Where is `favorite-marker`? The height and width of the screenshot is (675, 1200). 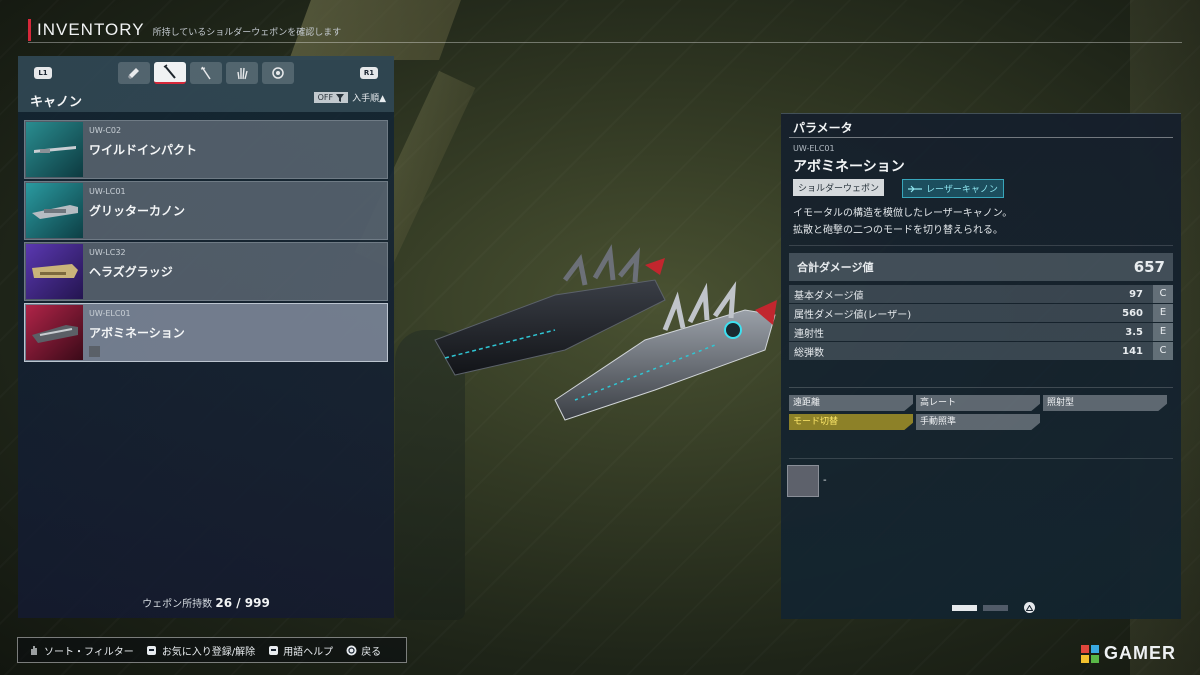
favorite-marker is located at coordinates (94, 351).